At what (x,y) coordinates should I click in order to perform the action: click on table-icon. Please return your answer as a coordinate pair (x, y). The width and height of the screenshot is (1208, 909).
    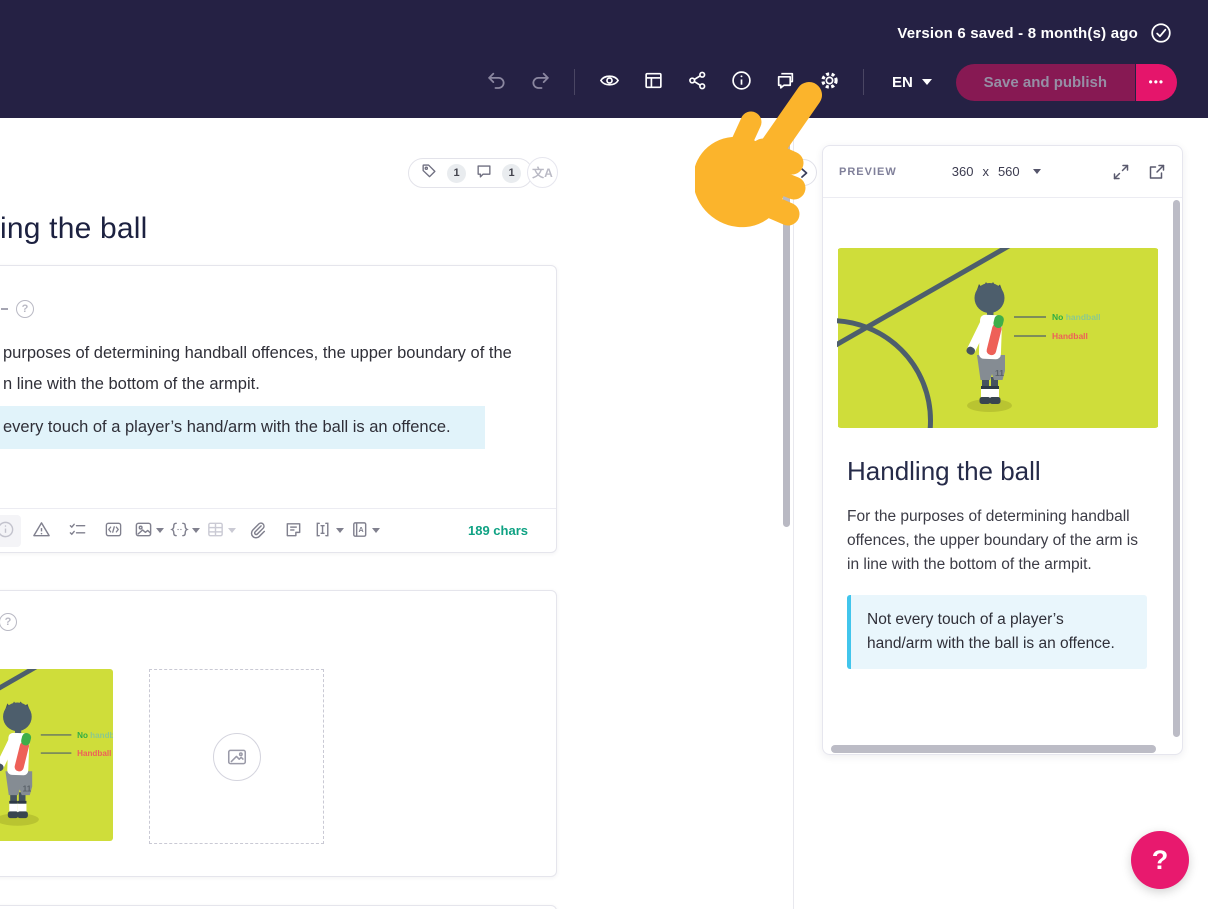
    Looking at the image, I should click on (215, 531).